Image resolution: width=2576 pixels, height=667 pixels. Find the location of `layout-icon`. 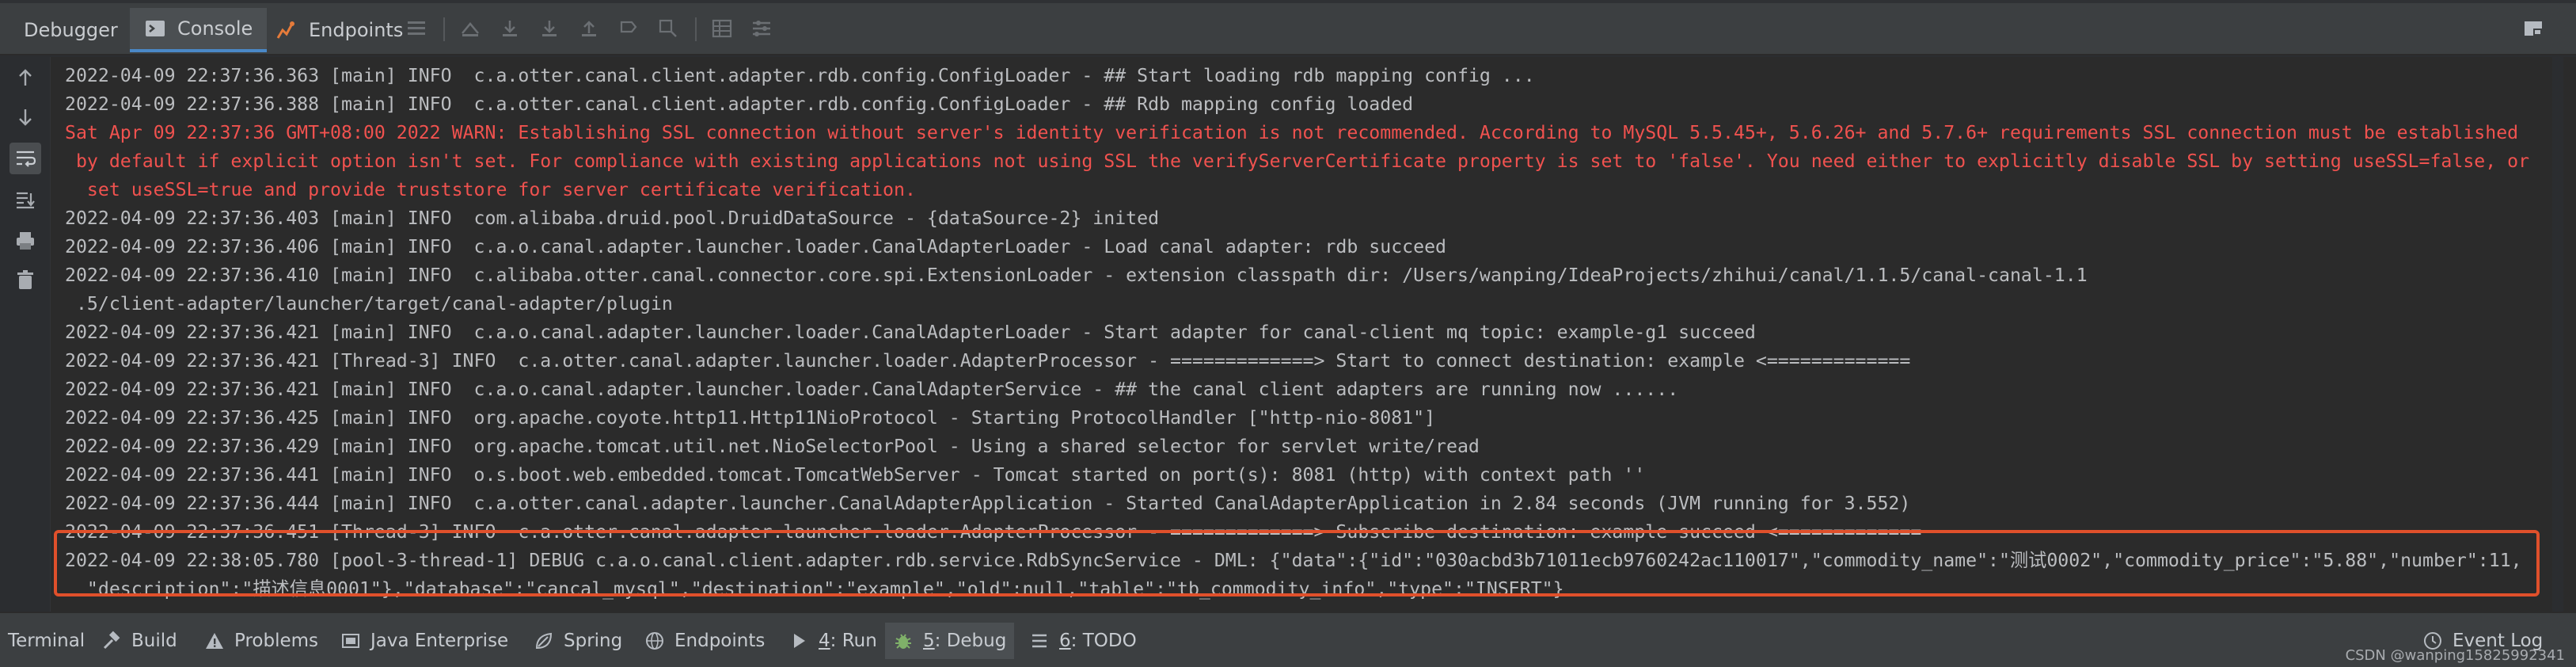

layout-icon is located at coordinates (416, 28).